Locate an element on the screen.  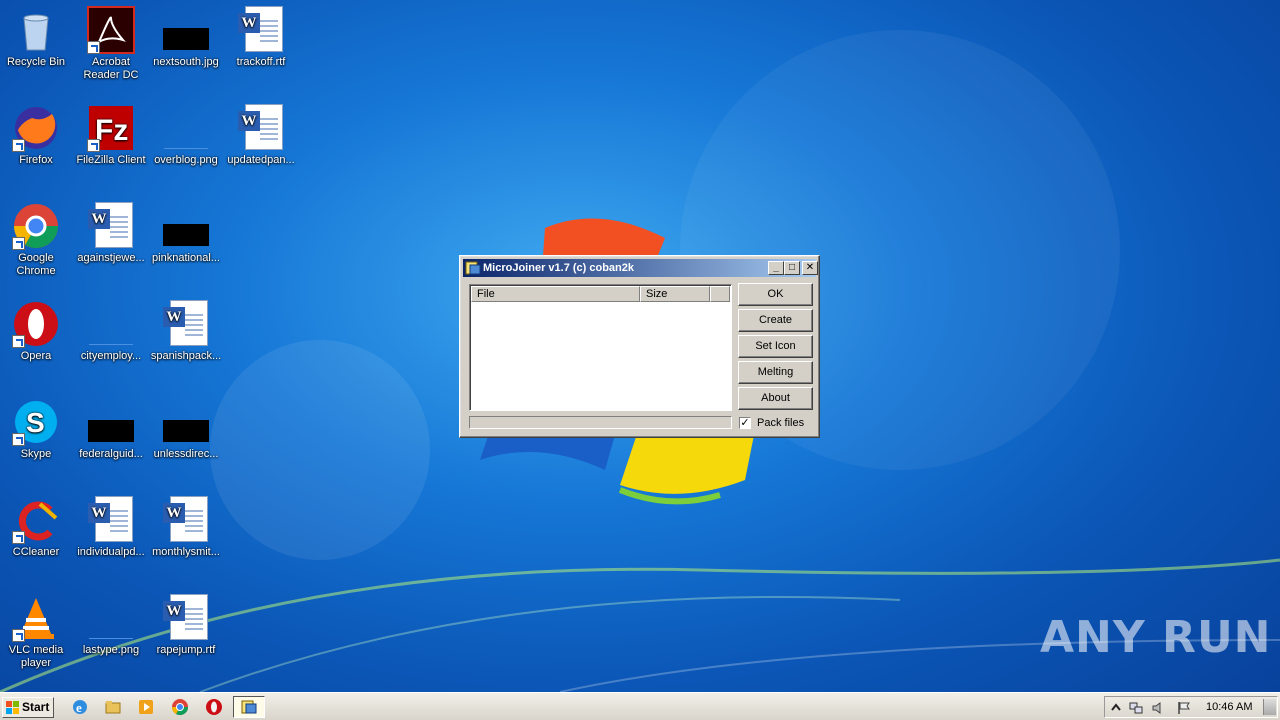
svg-text: e is located at coordinates (79, 707).